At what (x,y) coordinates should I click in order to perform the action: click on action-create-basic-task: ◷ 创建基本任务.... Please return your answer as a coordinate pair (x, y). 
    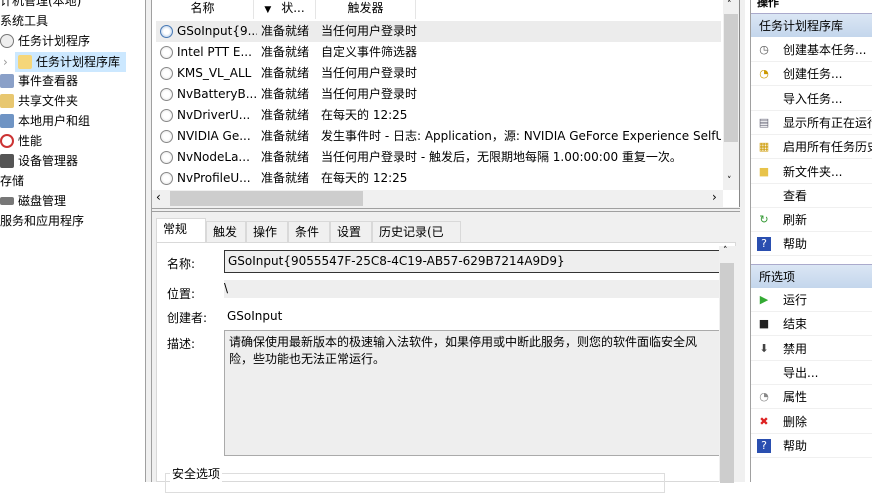
    Looking at the image, I should click on (811, 50).